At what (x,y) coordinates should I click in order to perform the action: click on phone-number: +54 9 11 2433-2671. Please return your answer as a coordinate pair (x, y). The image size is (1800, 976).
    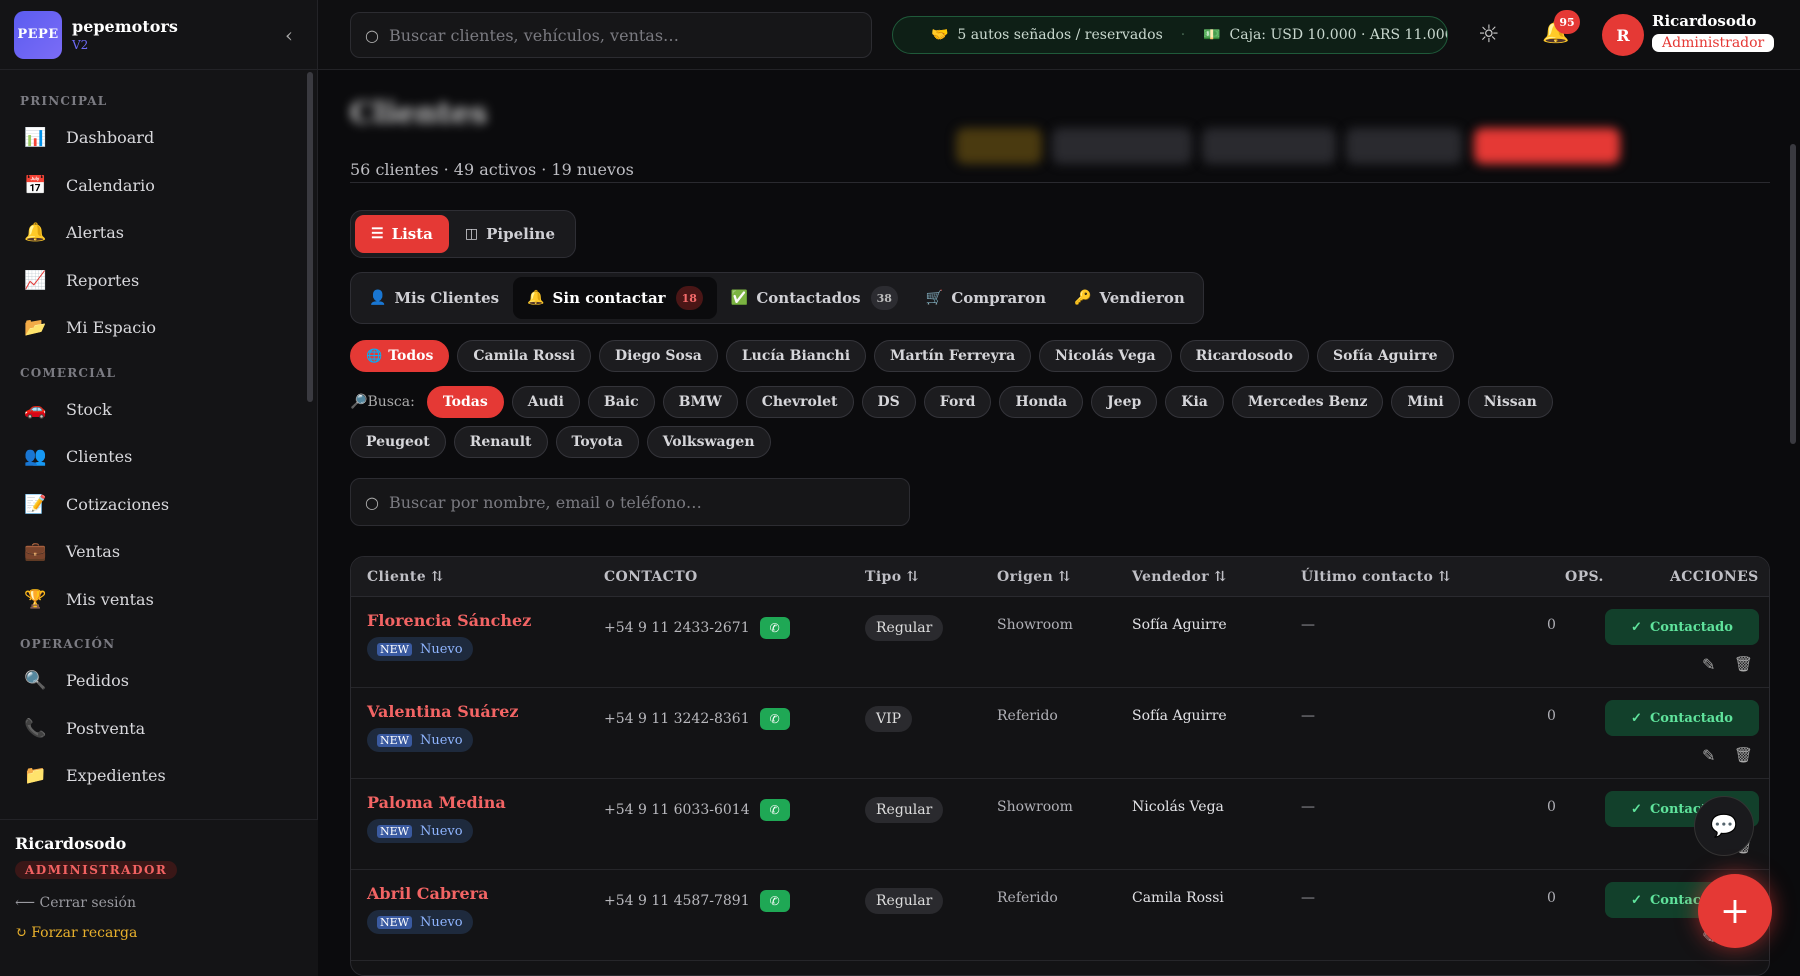
    Looking at the image, I should click on (677, 628).